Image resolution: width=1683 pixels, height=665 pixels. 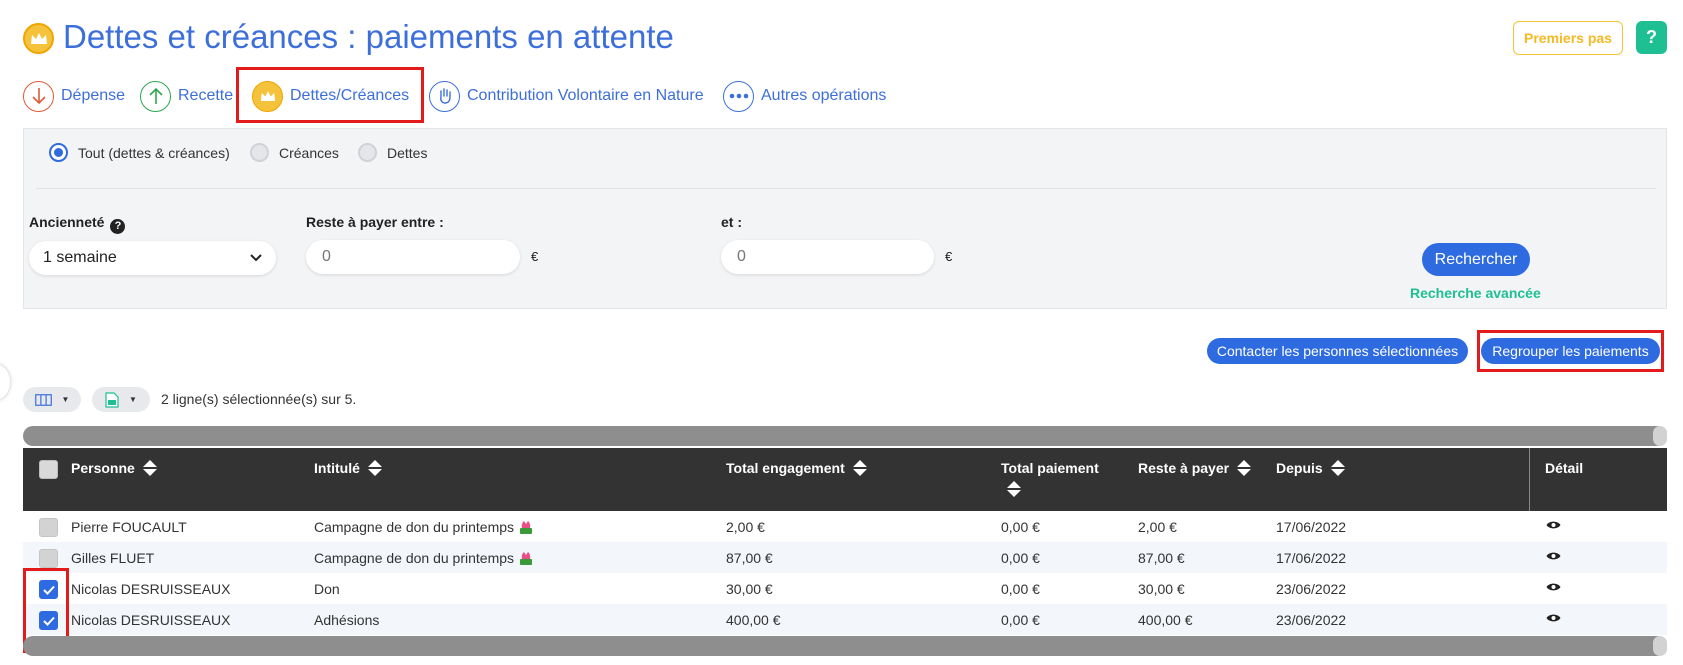 I want to click on tab-recette: Recette, so click(x=186, y=96).